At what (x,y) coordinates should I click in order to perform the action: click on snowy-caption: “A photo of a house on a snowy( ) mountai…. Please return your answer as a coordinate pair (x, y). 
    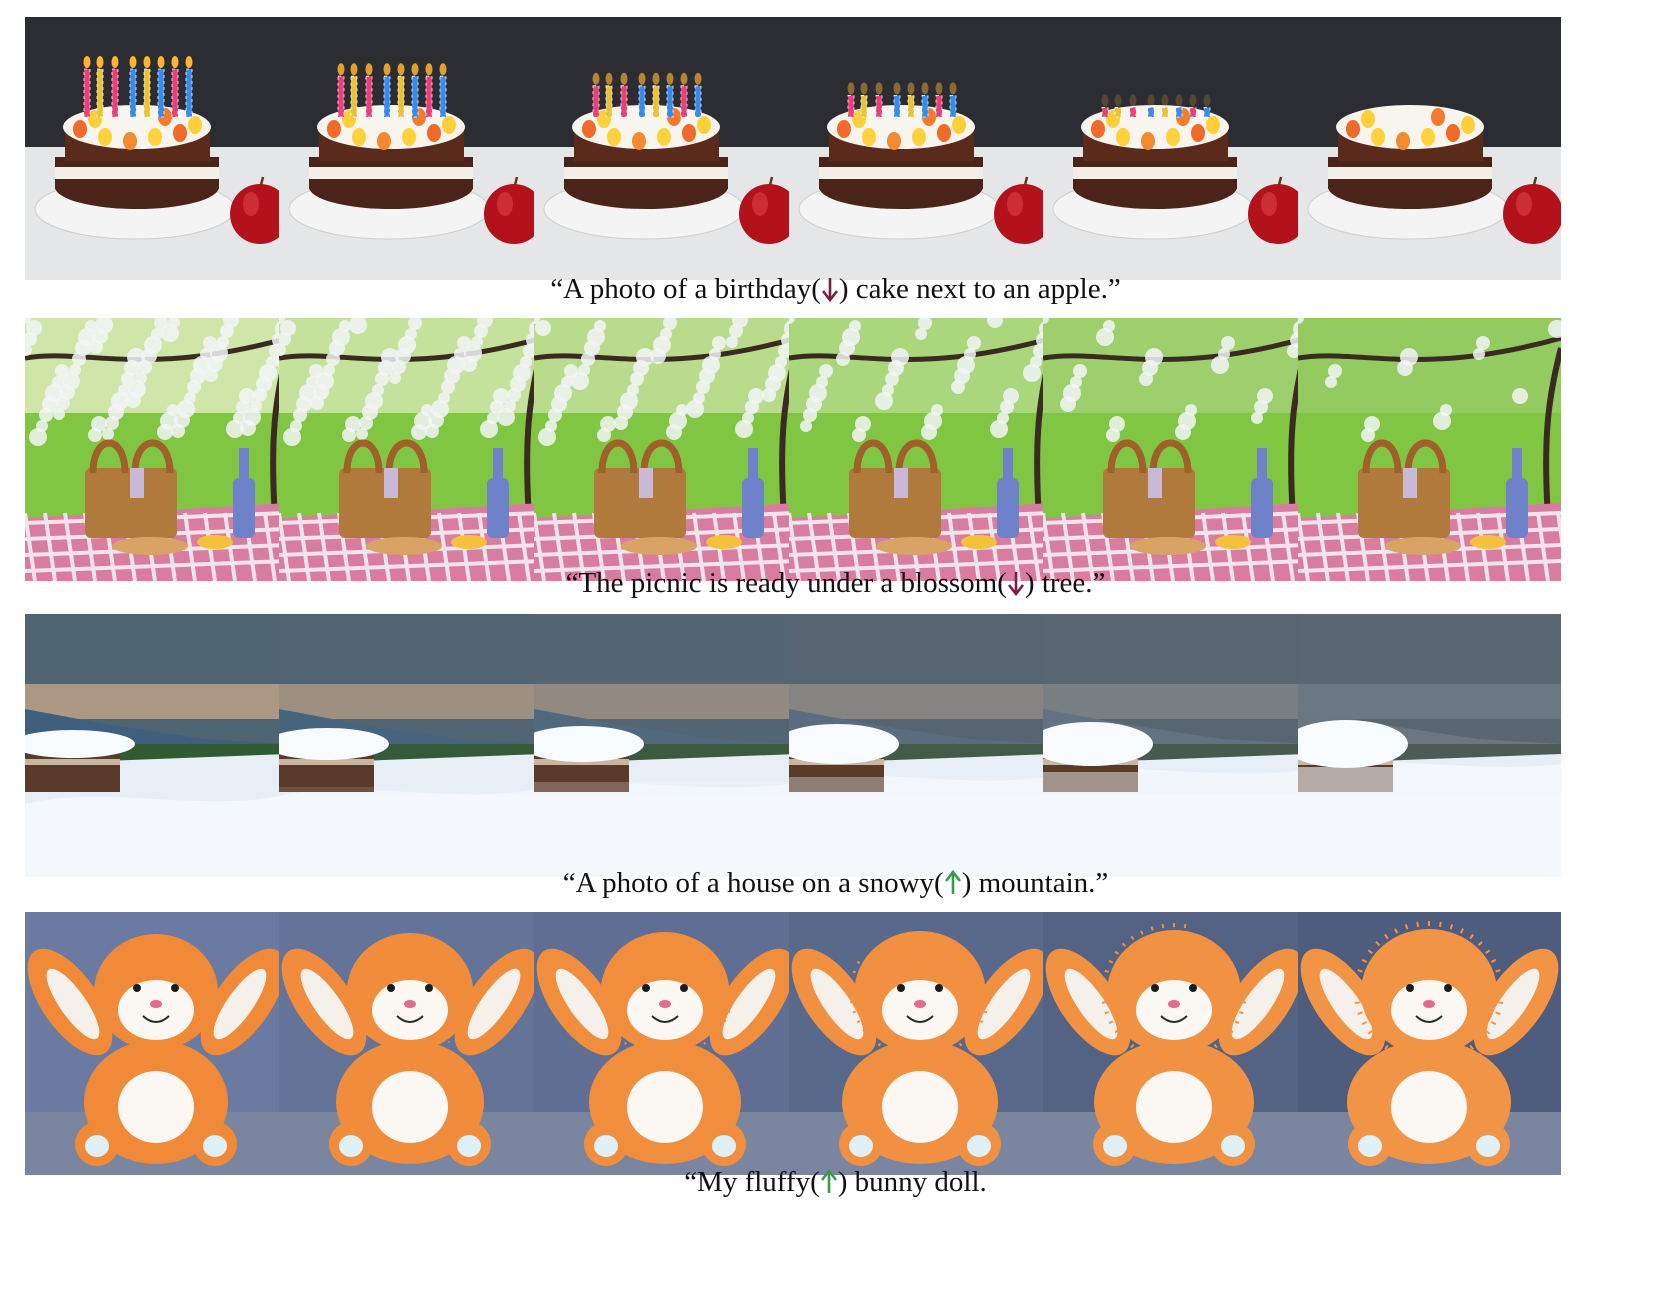
    Looking at the image, I should click on (835, 883).